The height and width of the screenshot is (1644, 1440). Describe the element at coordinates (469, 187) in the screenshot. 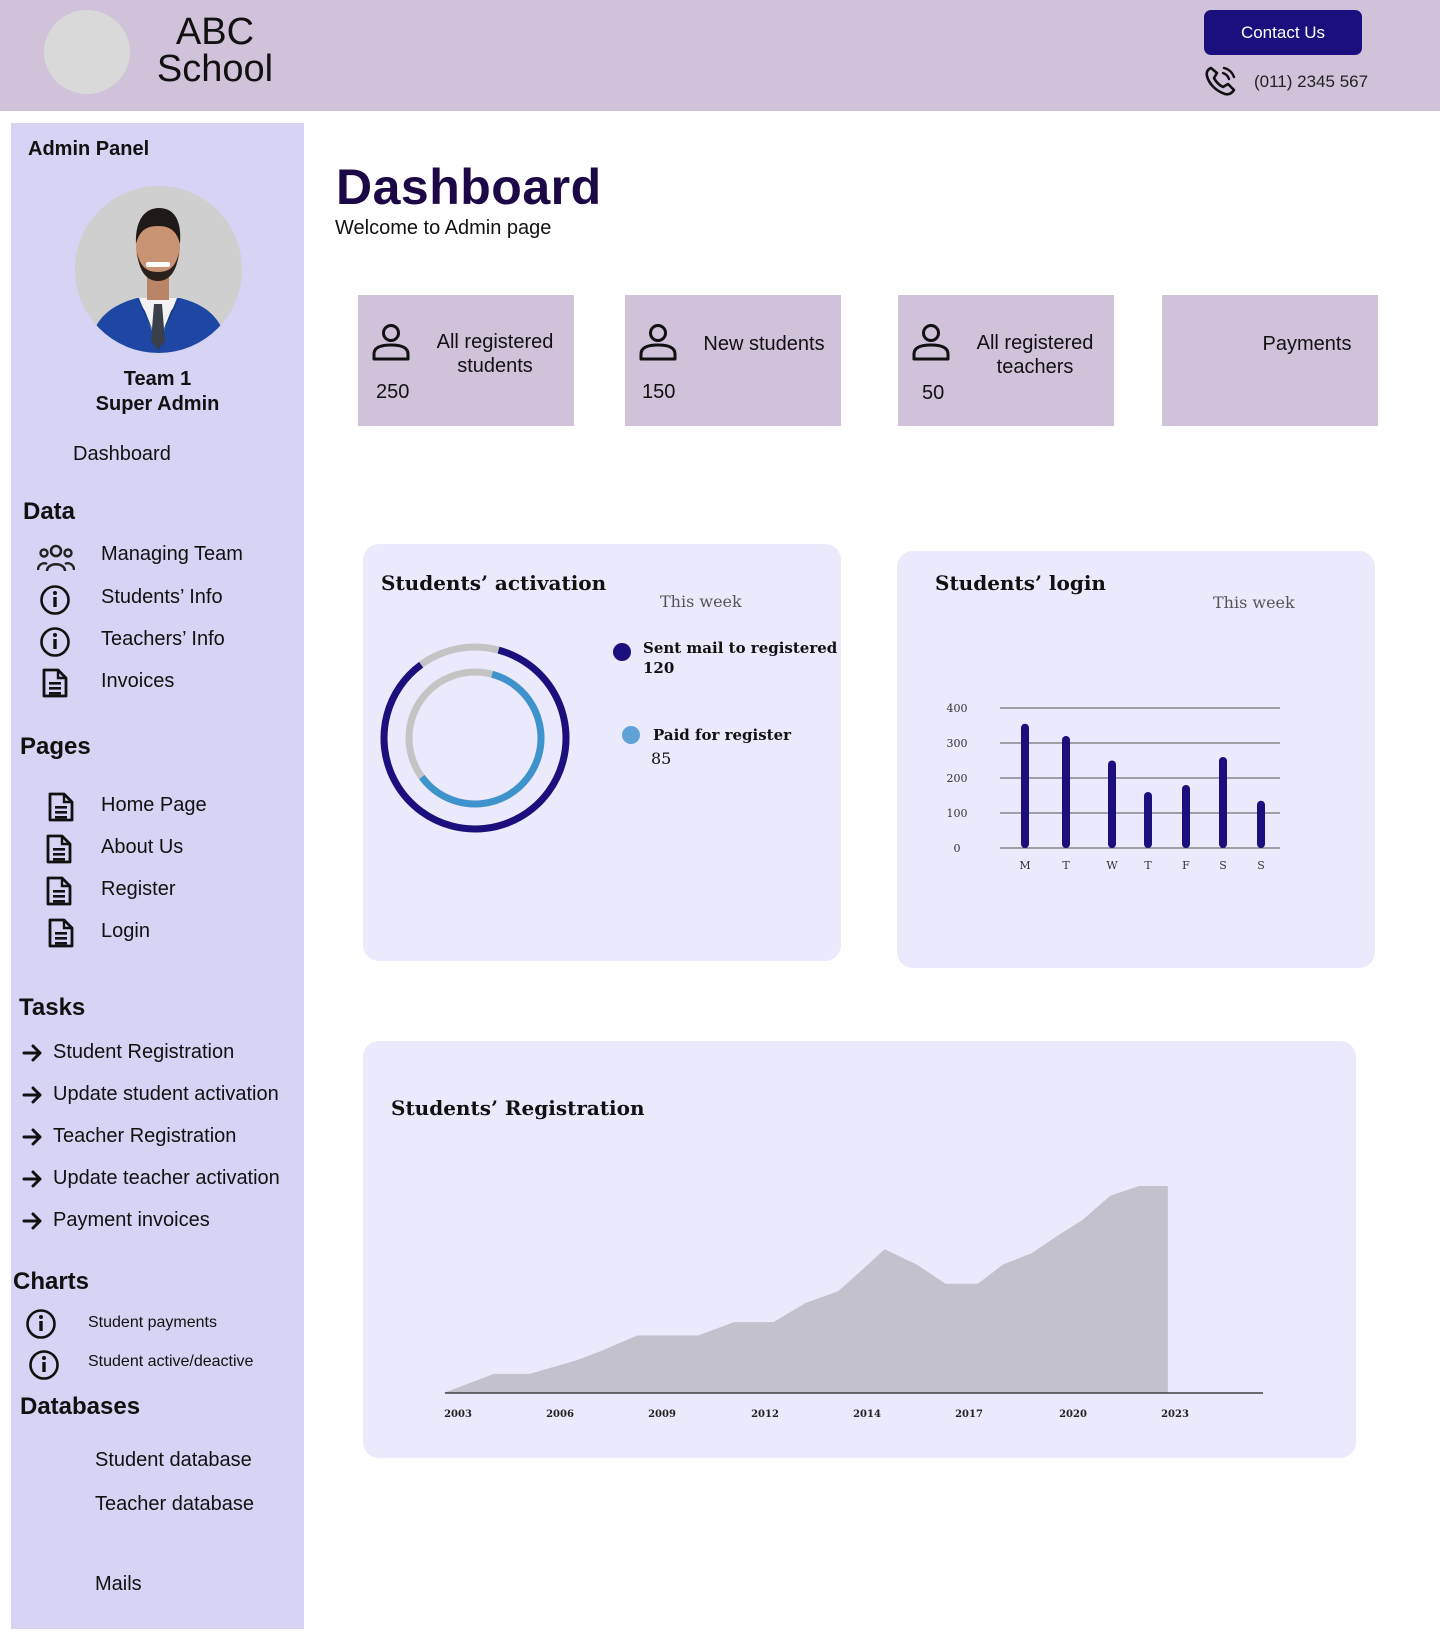

I see `page-title: Dashboard` at that location.